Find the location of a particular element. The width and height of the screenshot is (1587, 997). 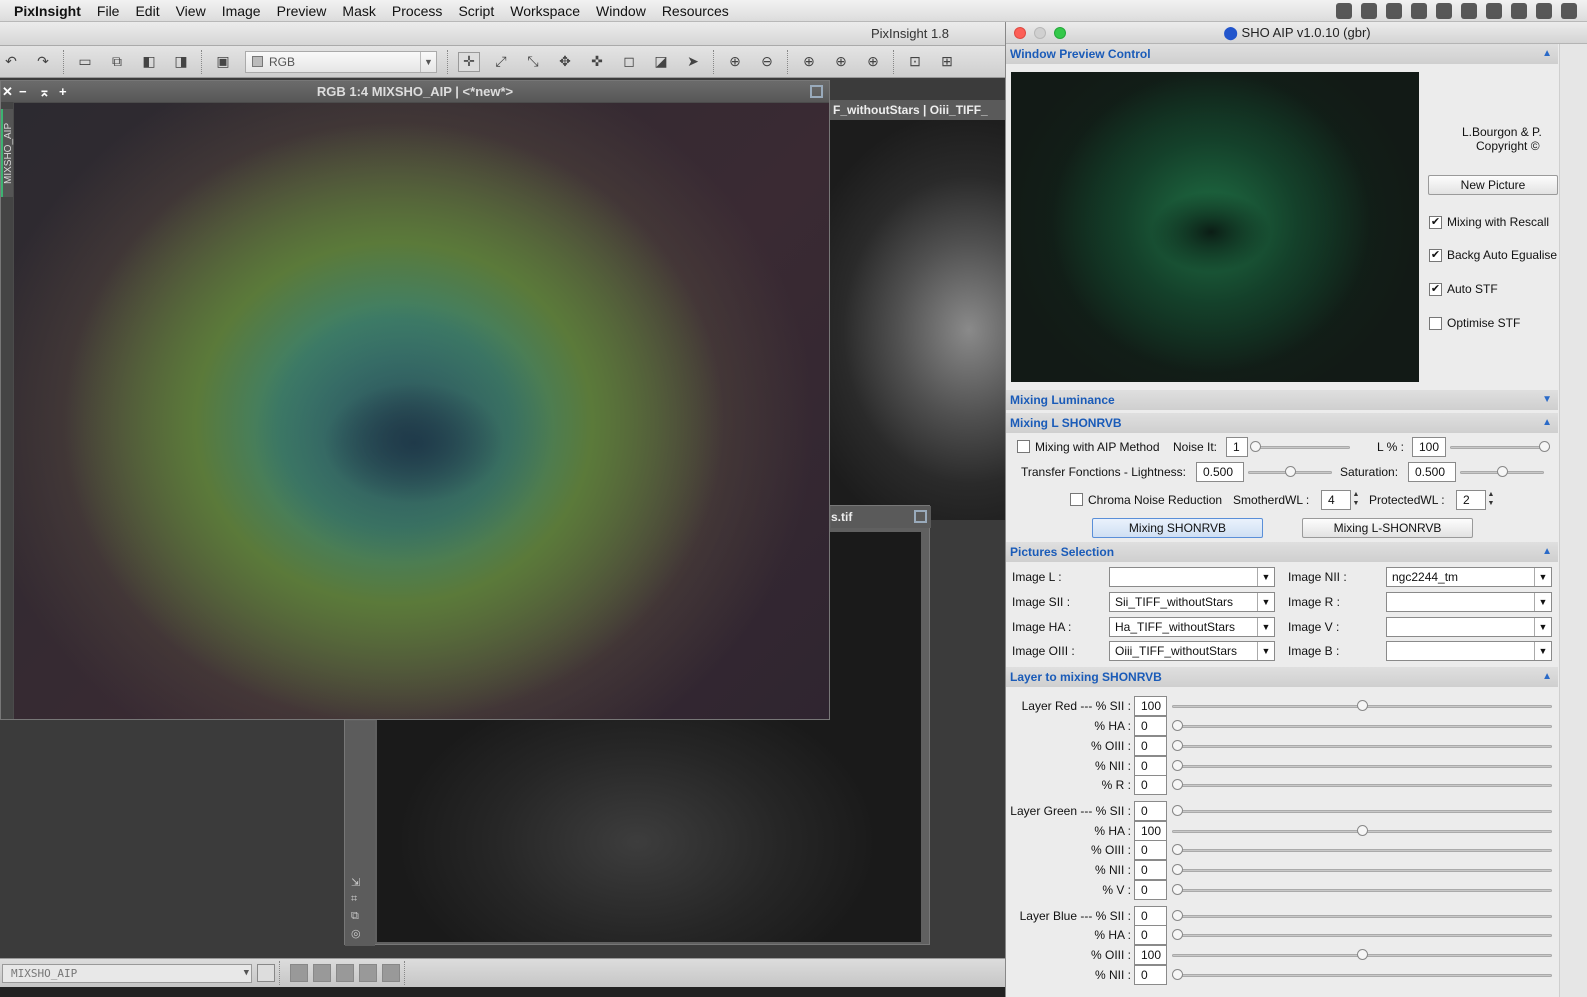

smoothed-input: 4 is located at coordinates (1336, 500).